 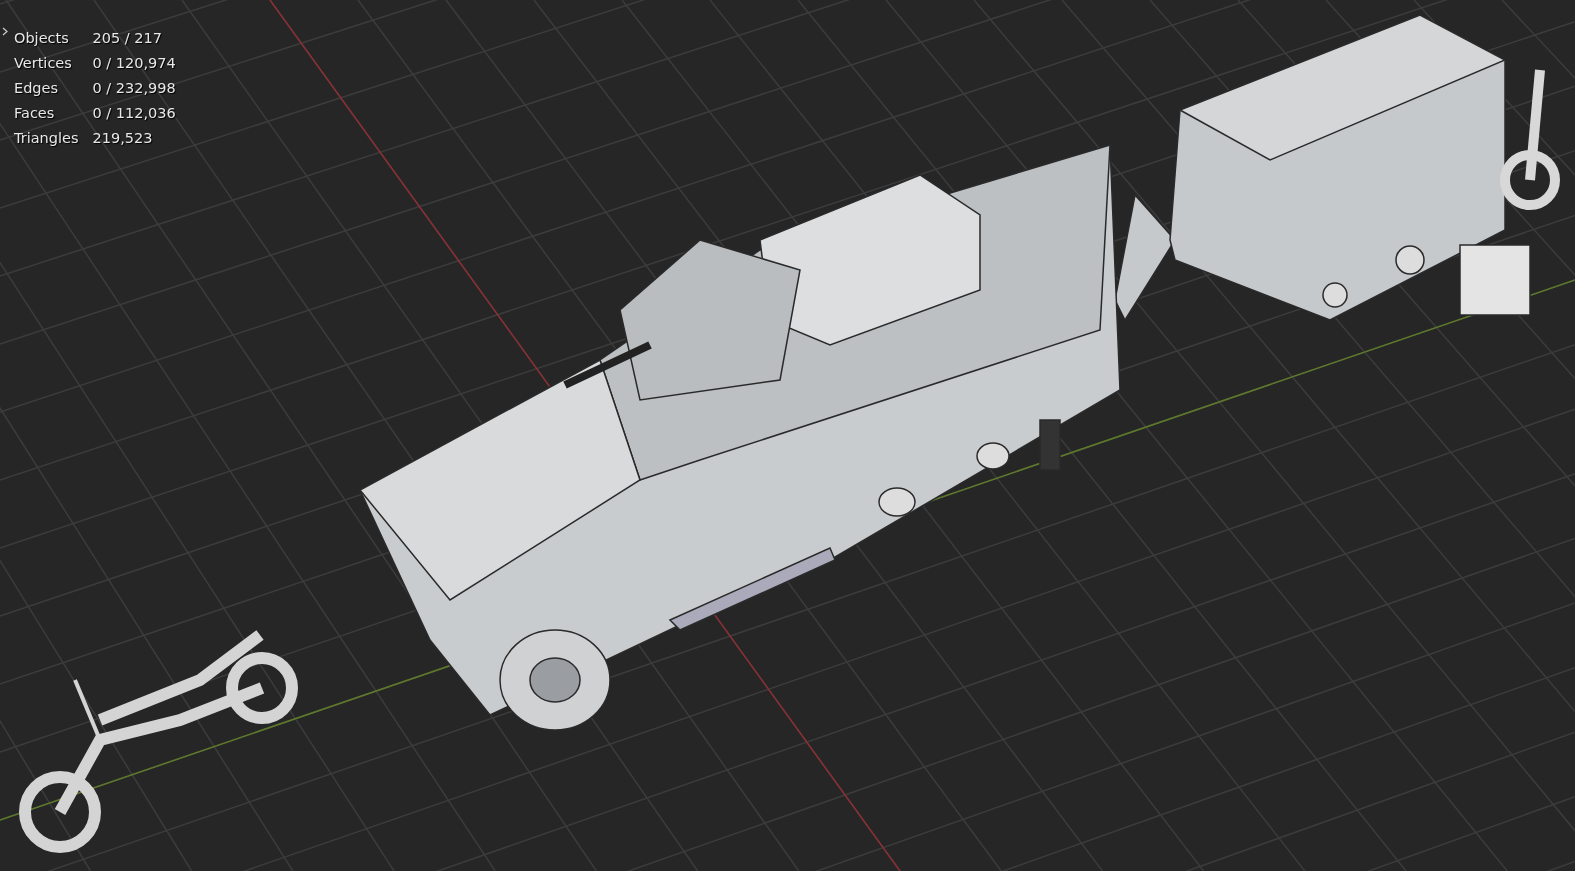 I want to click on stat-label: Faces, so click(x=35, y=113).